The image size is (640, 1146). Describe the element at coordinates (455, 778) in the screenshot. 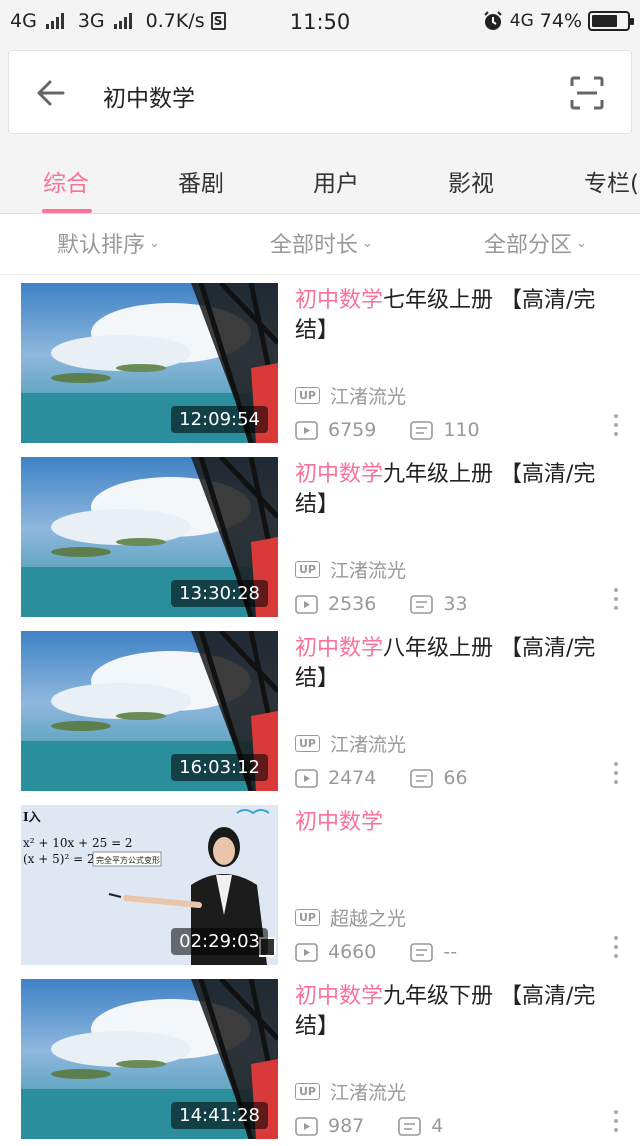

I see `danmaku-count: 66` at that location.